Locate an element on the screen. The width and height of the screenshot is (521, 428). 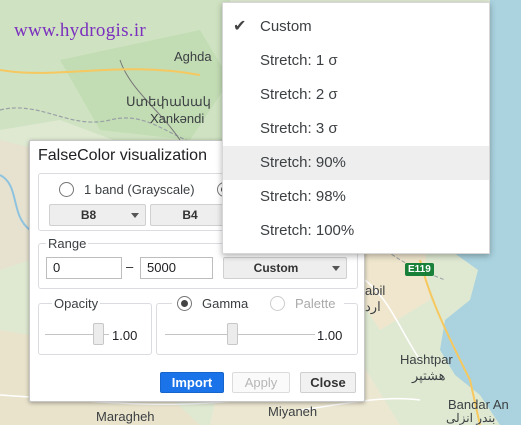
apply-button: Apply is located at coordinates (261, 382).